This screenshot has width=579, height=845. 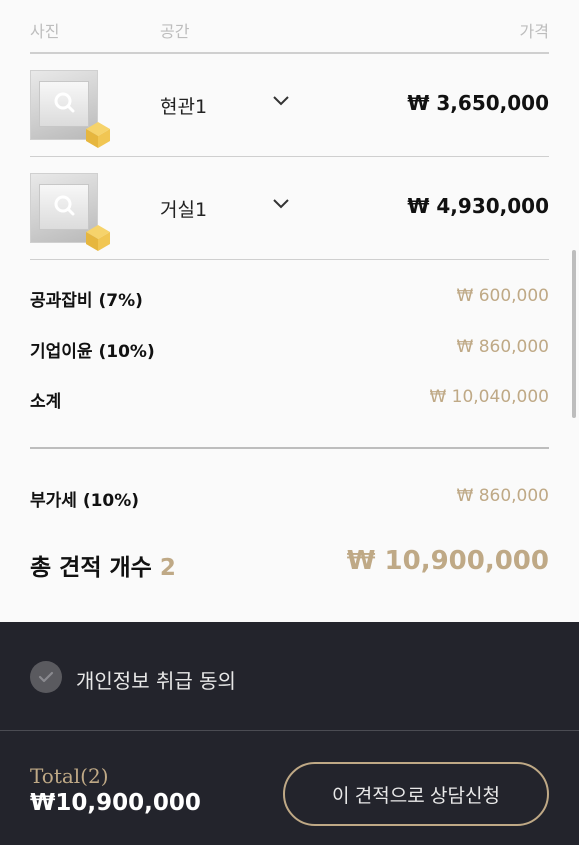 I want to click on header-photo: 사진, so click(x=45, y=31).